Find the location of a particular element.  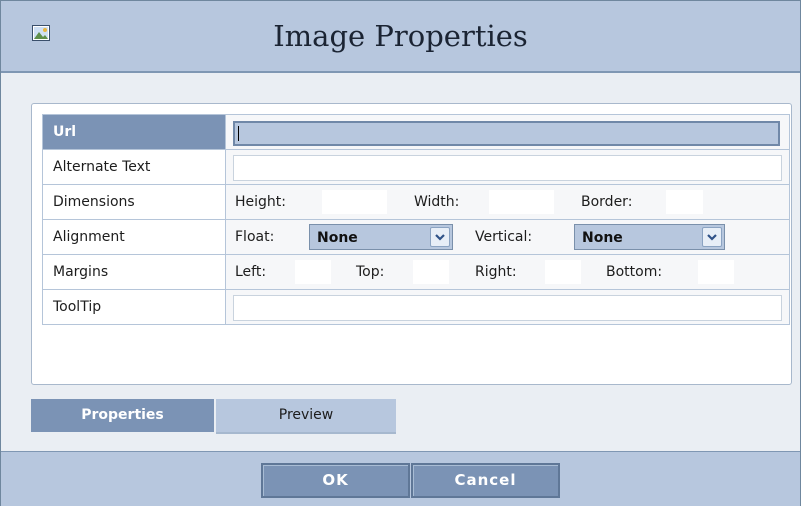

tab-preview: Preview is located at coordinates (306, 416).